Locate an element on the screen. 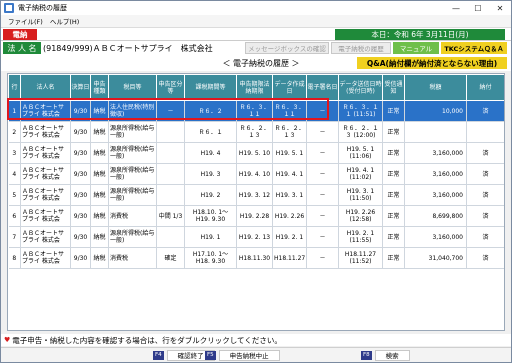 The image size is (512, 363). column-header: 課税期間等 is located at coordinates (210, 87).